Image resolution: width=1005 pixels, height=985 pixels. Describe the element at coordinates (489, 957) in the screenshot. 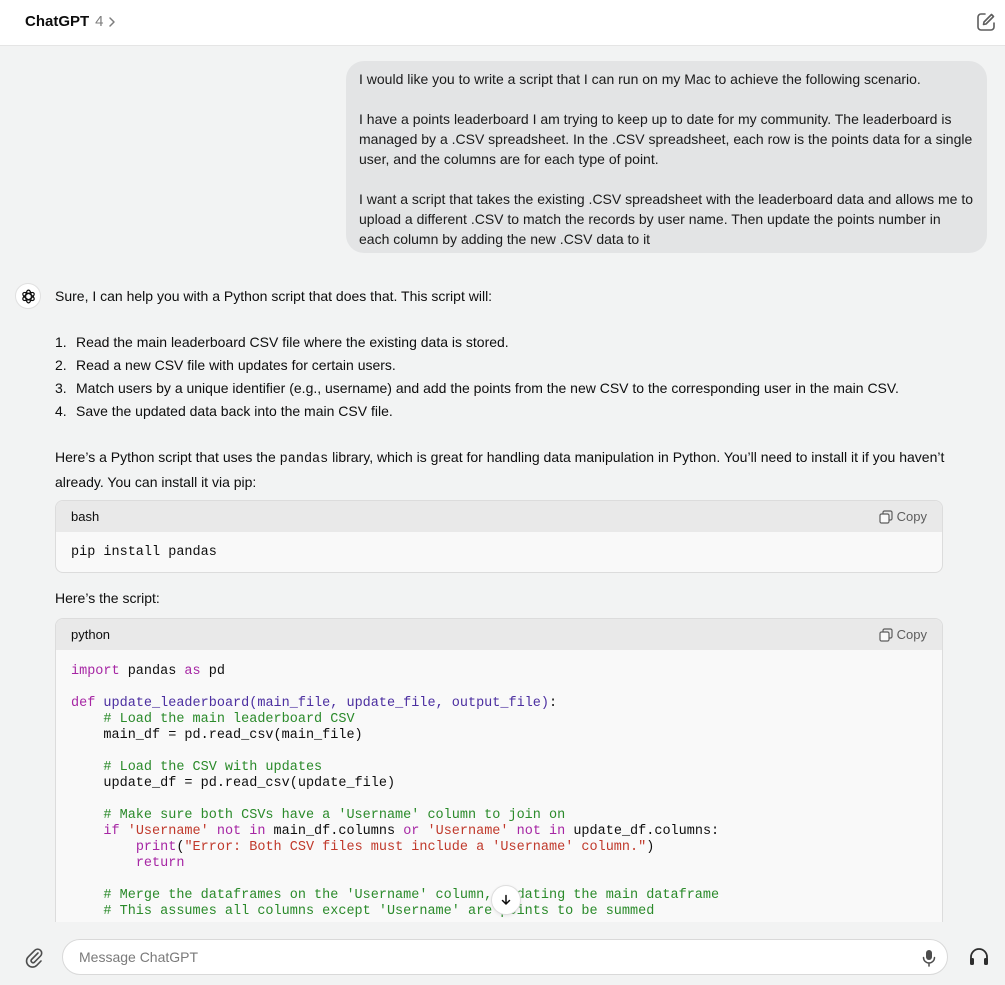

I see `message-input` at that location.